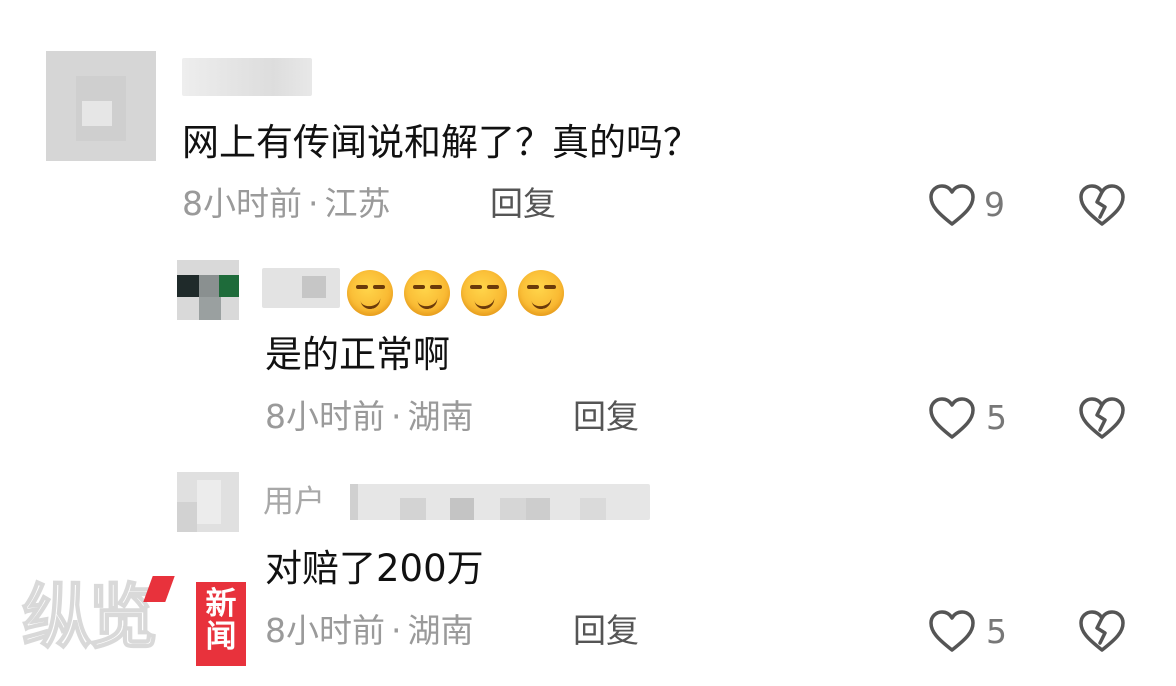 This screenshot has height=686, width=1176. I want to click on watermark-badge: 新 闻, so click(221, 624).